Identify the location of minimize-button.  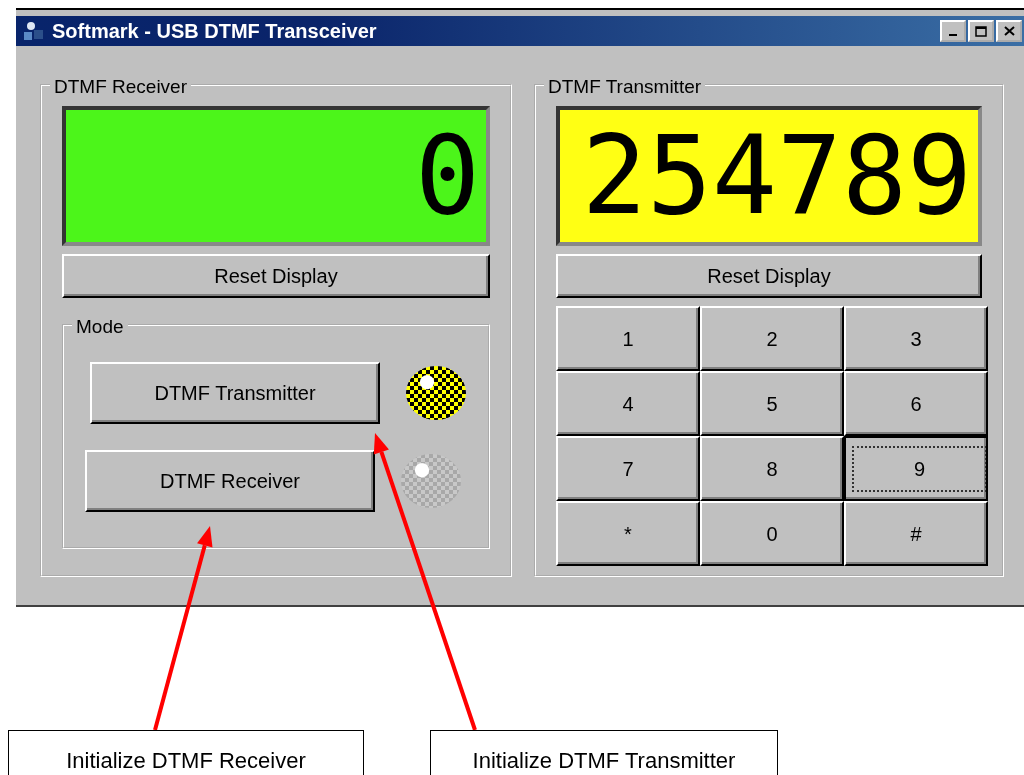
(953, 31).